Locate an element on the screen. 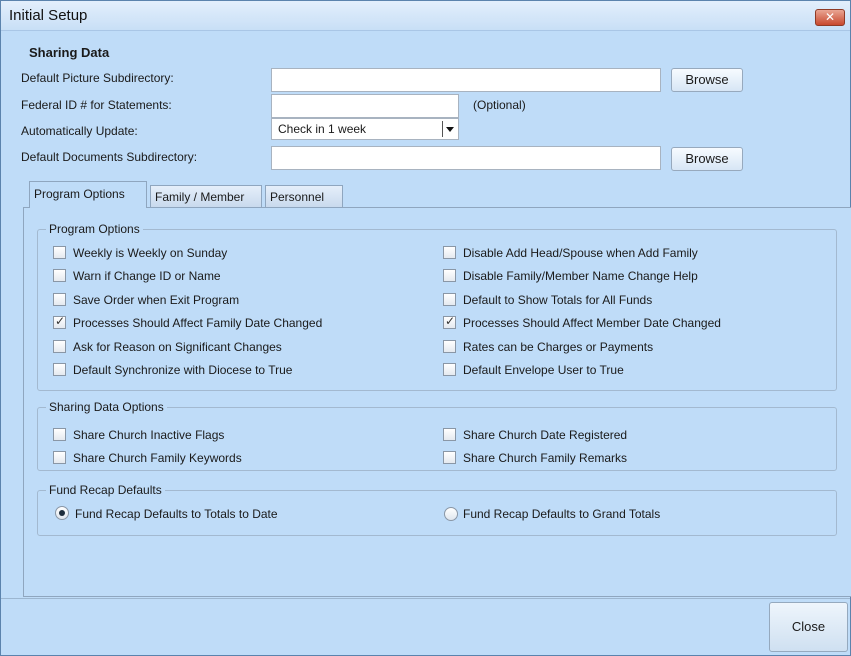  auto-update-select: Check in 1 week is located at coordinates (365, 129).